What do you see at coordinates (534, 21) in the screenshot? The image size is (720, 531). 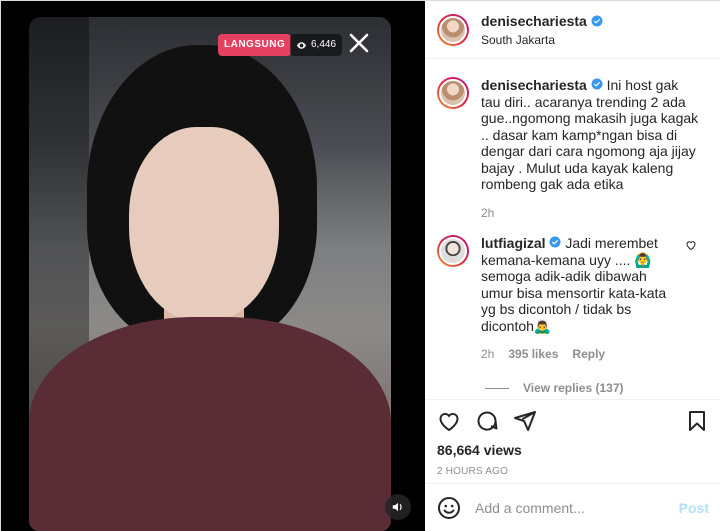 I see `author-username: denisechariesta` at bounding box center [534, 21].